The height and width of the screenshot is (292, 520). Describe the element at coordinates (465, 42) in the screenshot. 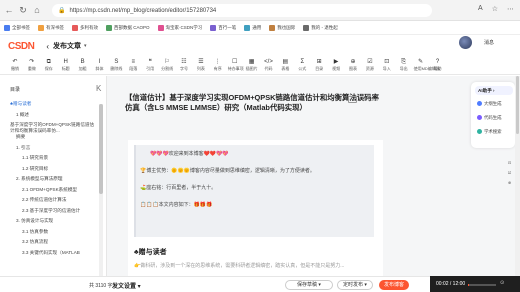

I see `avatar` at that location.